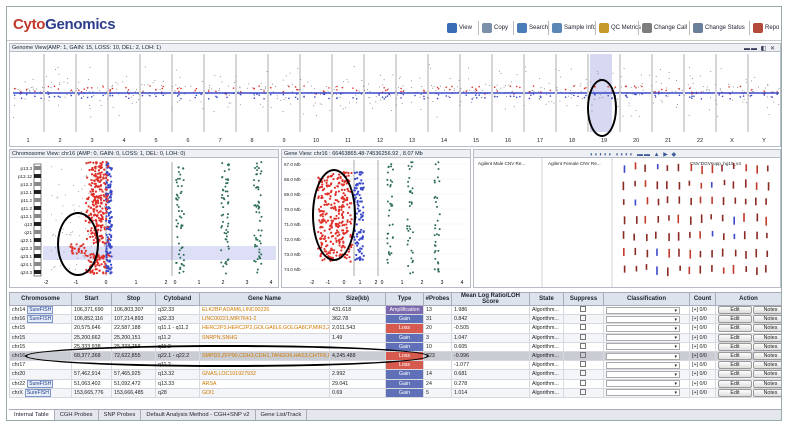  What do you see at coordinates (357, 299) in the screenshot?
I see `column-header: Size(kb)` at bounding box center [357, 299].